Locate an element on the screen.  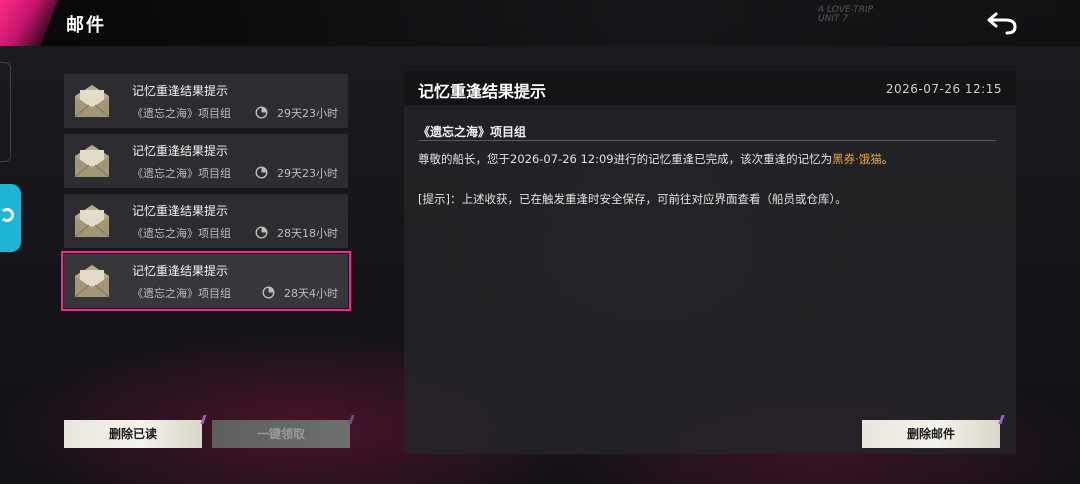
mail-time-left: 28天18小时 is located at coordinates (307, 233).